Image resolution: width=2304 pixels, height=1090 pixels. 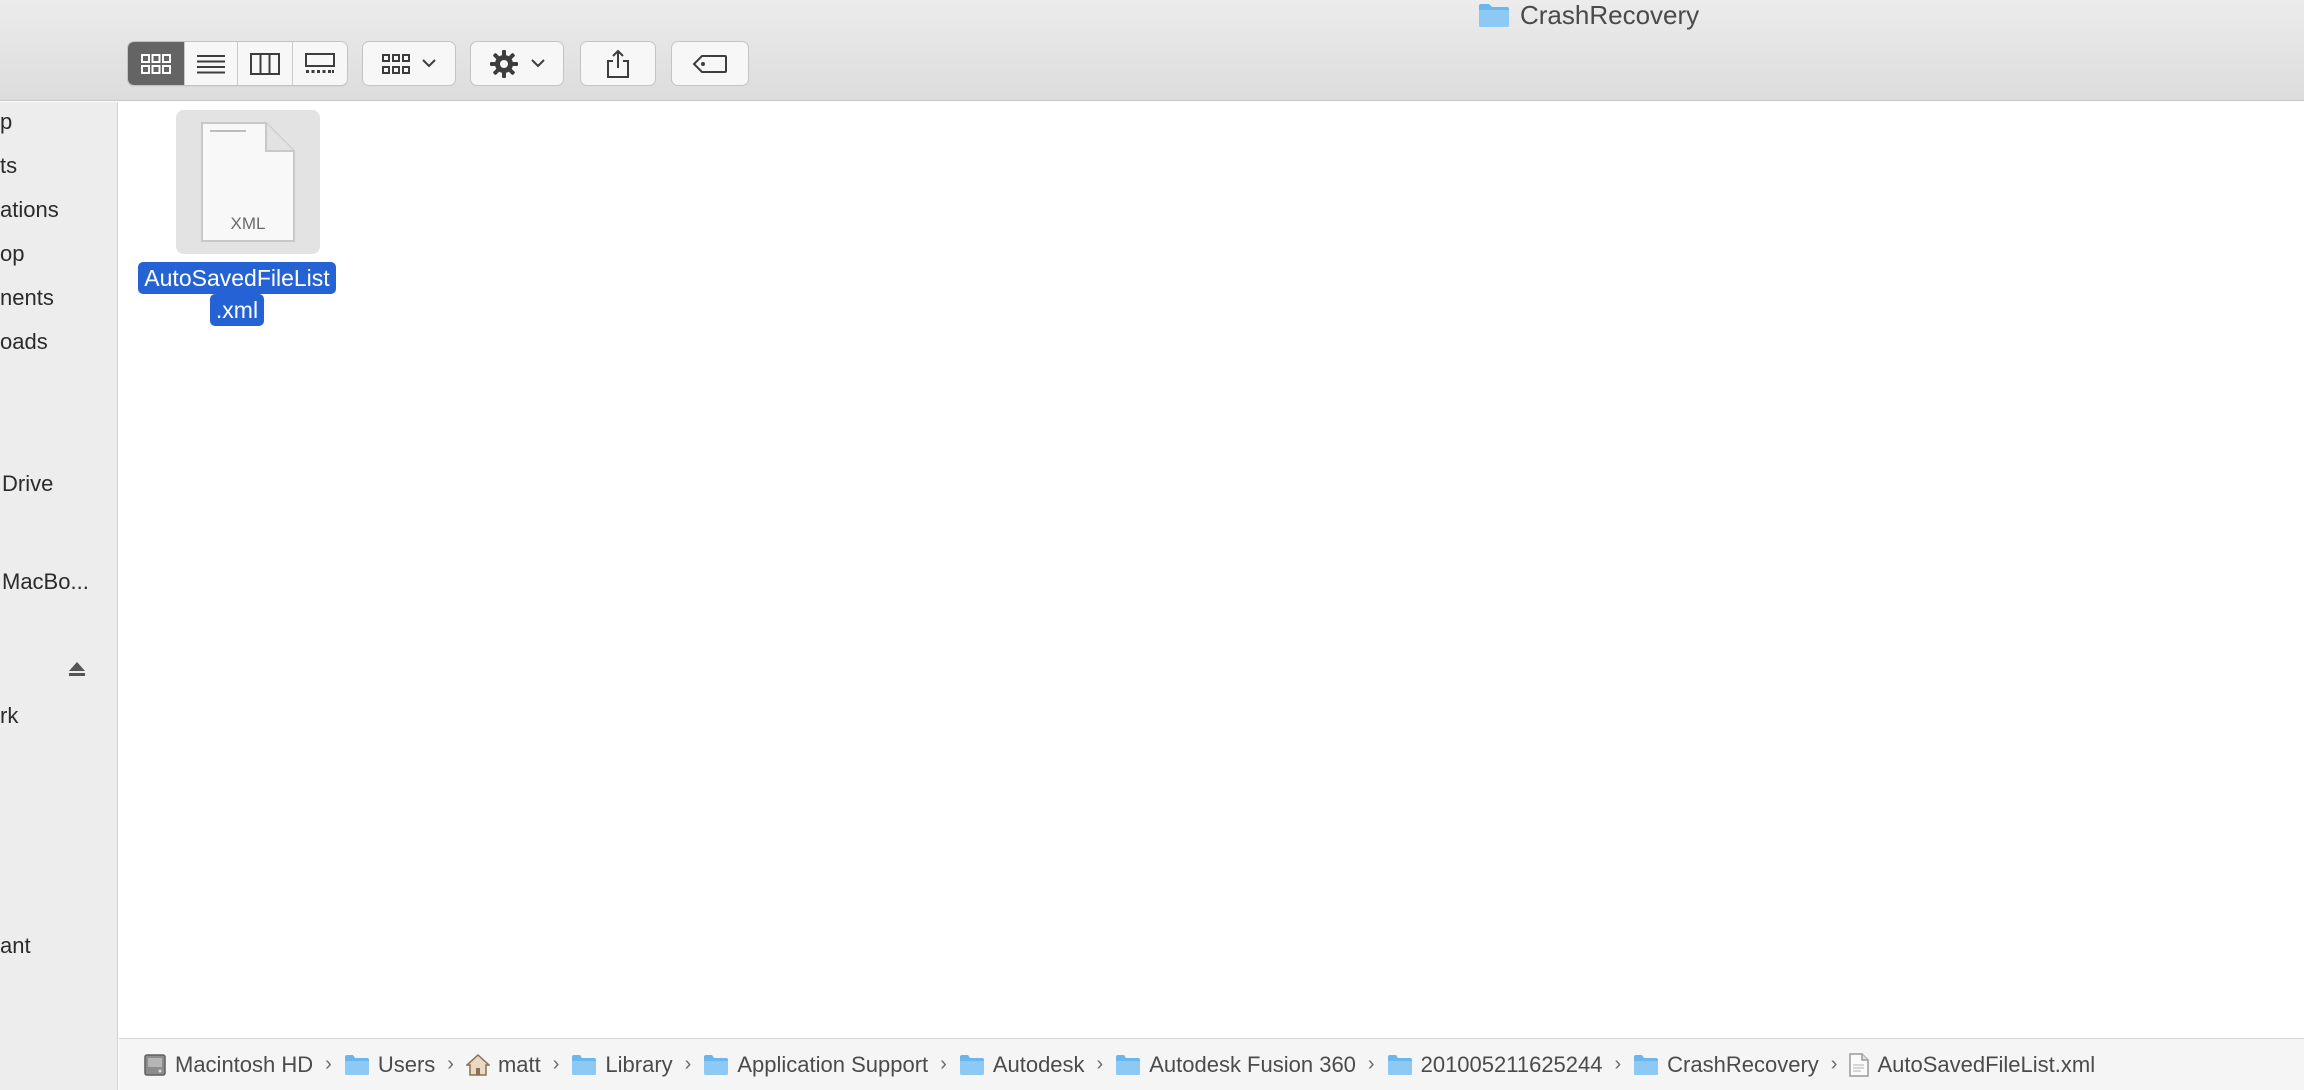 What do you see at coordinates (519, 1064) in the screenshot?
I see `path-crumb-label: matt` at bounding box center [519, 1064].